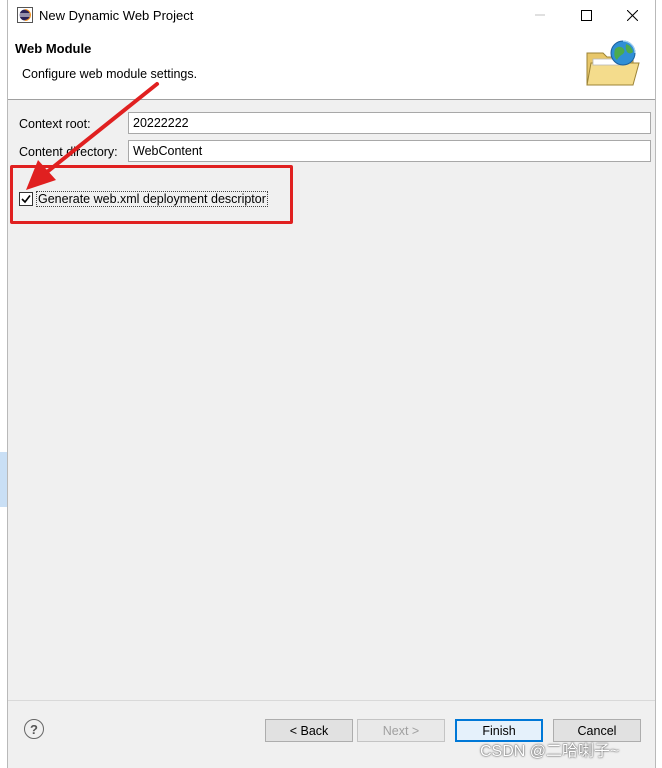 The height and width of the screenshot is (768, 662). I want to click on footer-divider, so click(331, 700).